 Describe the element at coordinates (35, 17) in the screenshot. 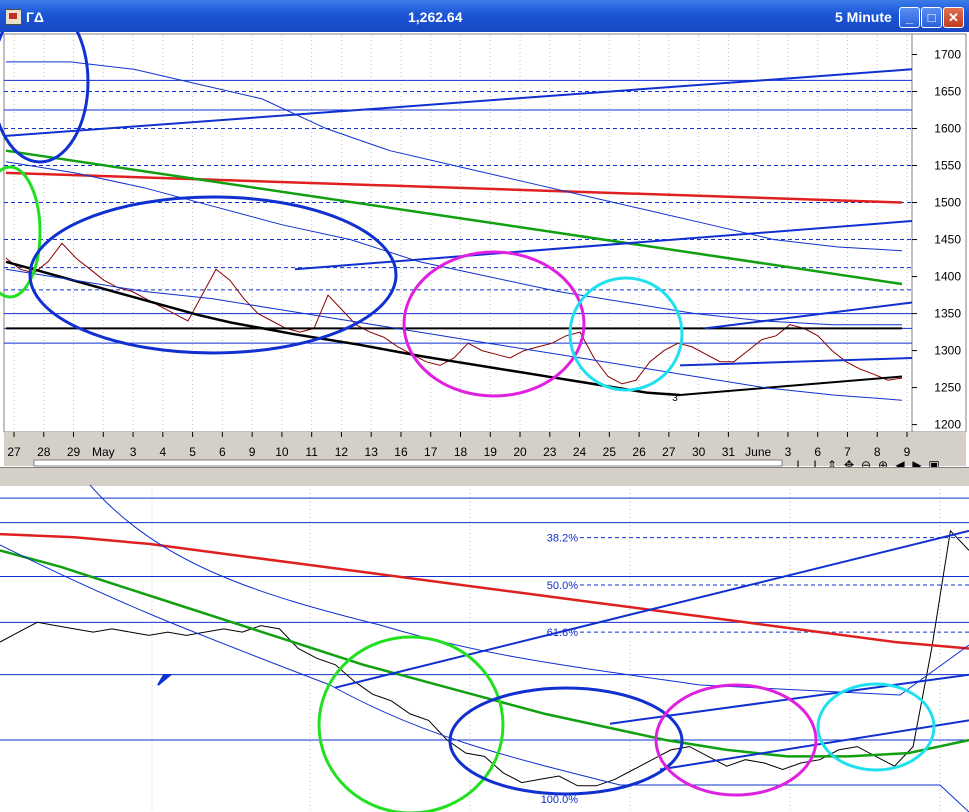

I see `symbol-label: ГΔ` at that location.